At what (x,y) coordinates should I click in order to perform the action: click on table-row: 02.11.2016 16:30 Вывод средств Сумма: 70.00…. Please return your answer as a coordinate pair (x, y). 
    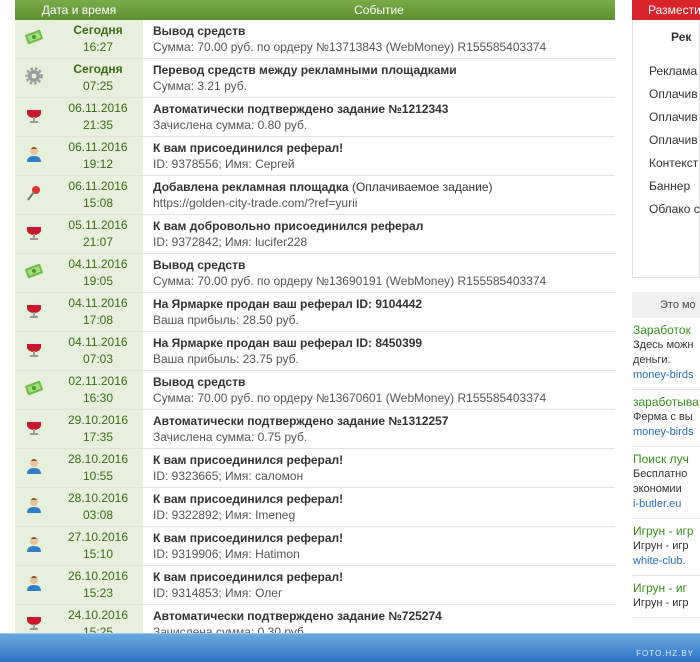
    Looking at the image, I should click on (315, 390).